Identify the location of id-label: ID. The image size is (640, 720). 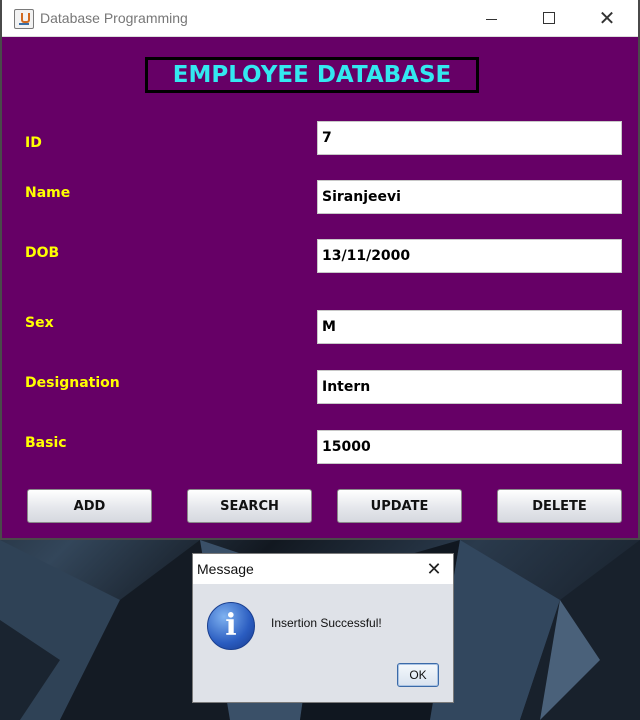
(33, 143).